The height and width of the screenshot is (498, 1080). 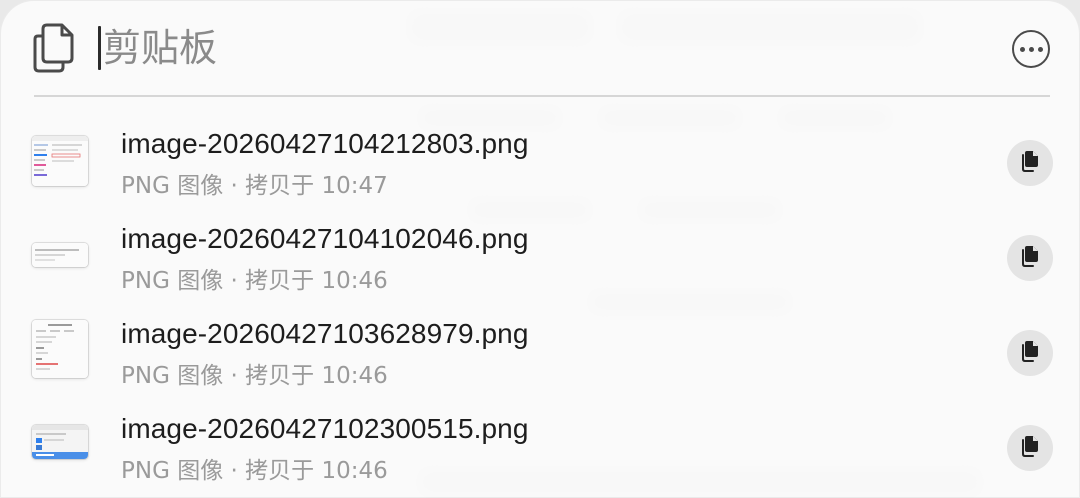 I want to click on clipboard-copy-icon, so click(x=55, y=48).